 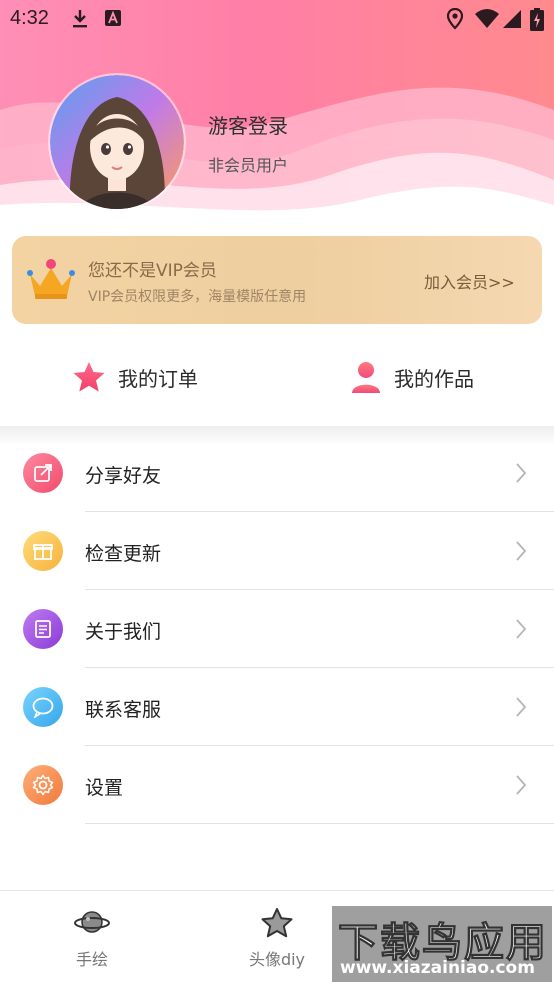 I want to click on avatar, so click(x=117, y=142).